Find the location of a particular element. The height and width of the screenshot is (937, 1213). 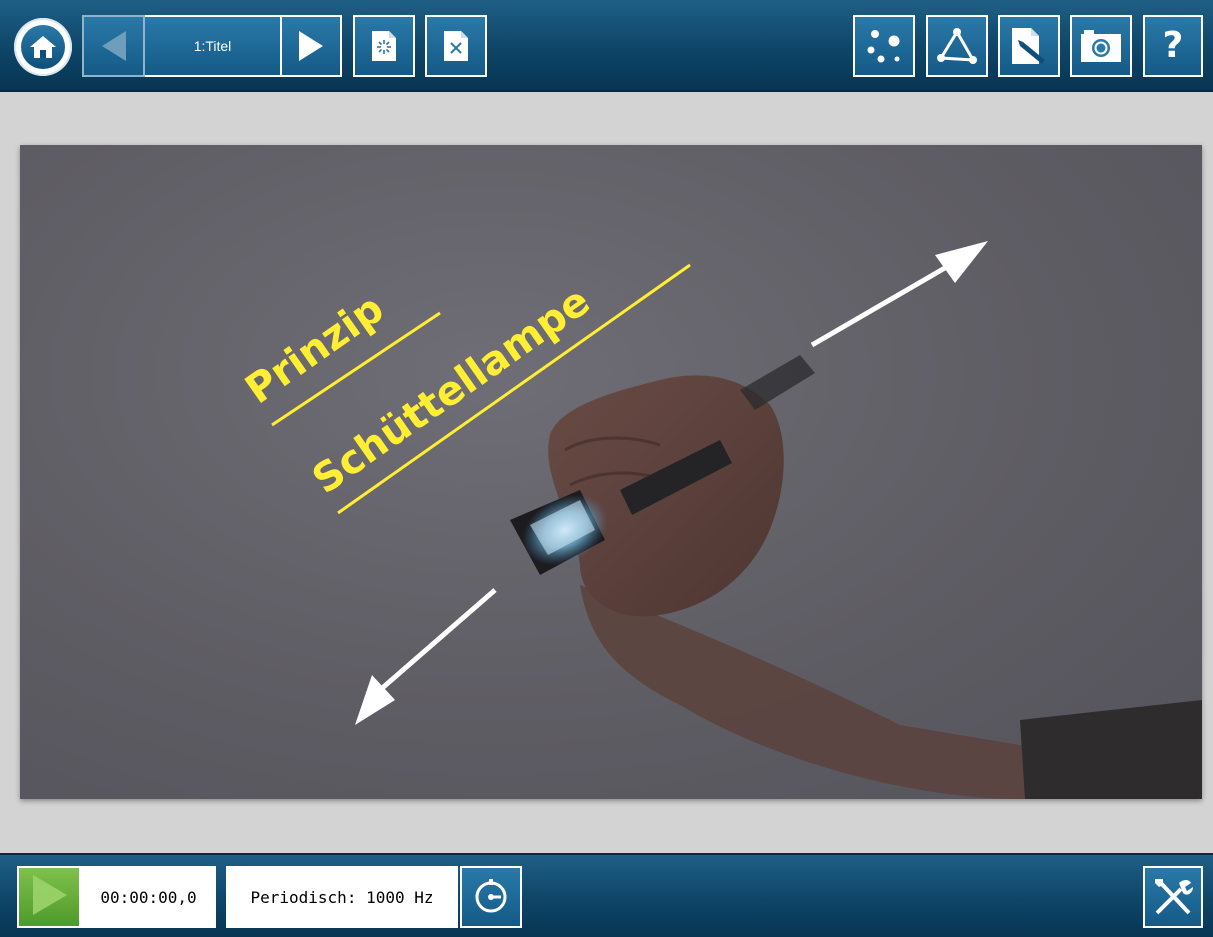

new-page-button is located at coordinates (384, 46).